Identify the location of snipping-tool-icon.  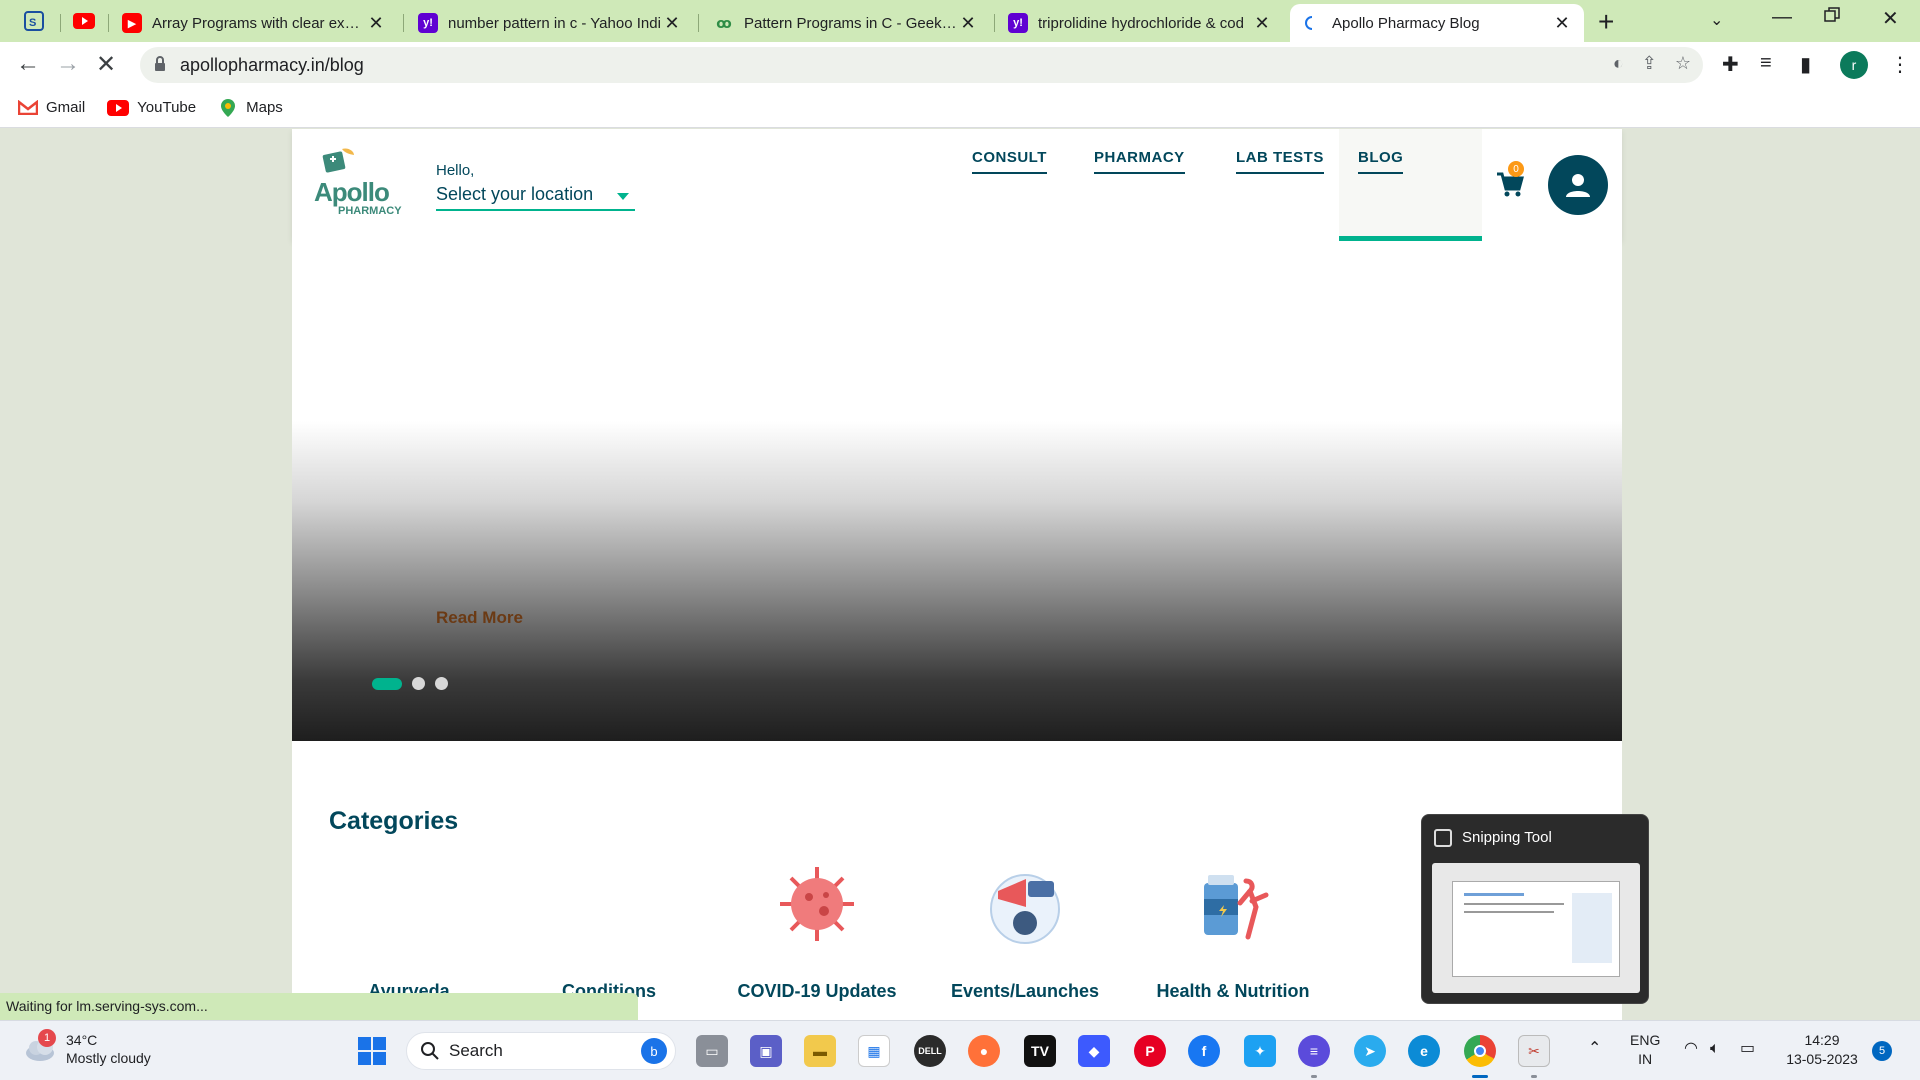
(1443, 838).